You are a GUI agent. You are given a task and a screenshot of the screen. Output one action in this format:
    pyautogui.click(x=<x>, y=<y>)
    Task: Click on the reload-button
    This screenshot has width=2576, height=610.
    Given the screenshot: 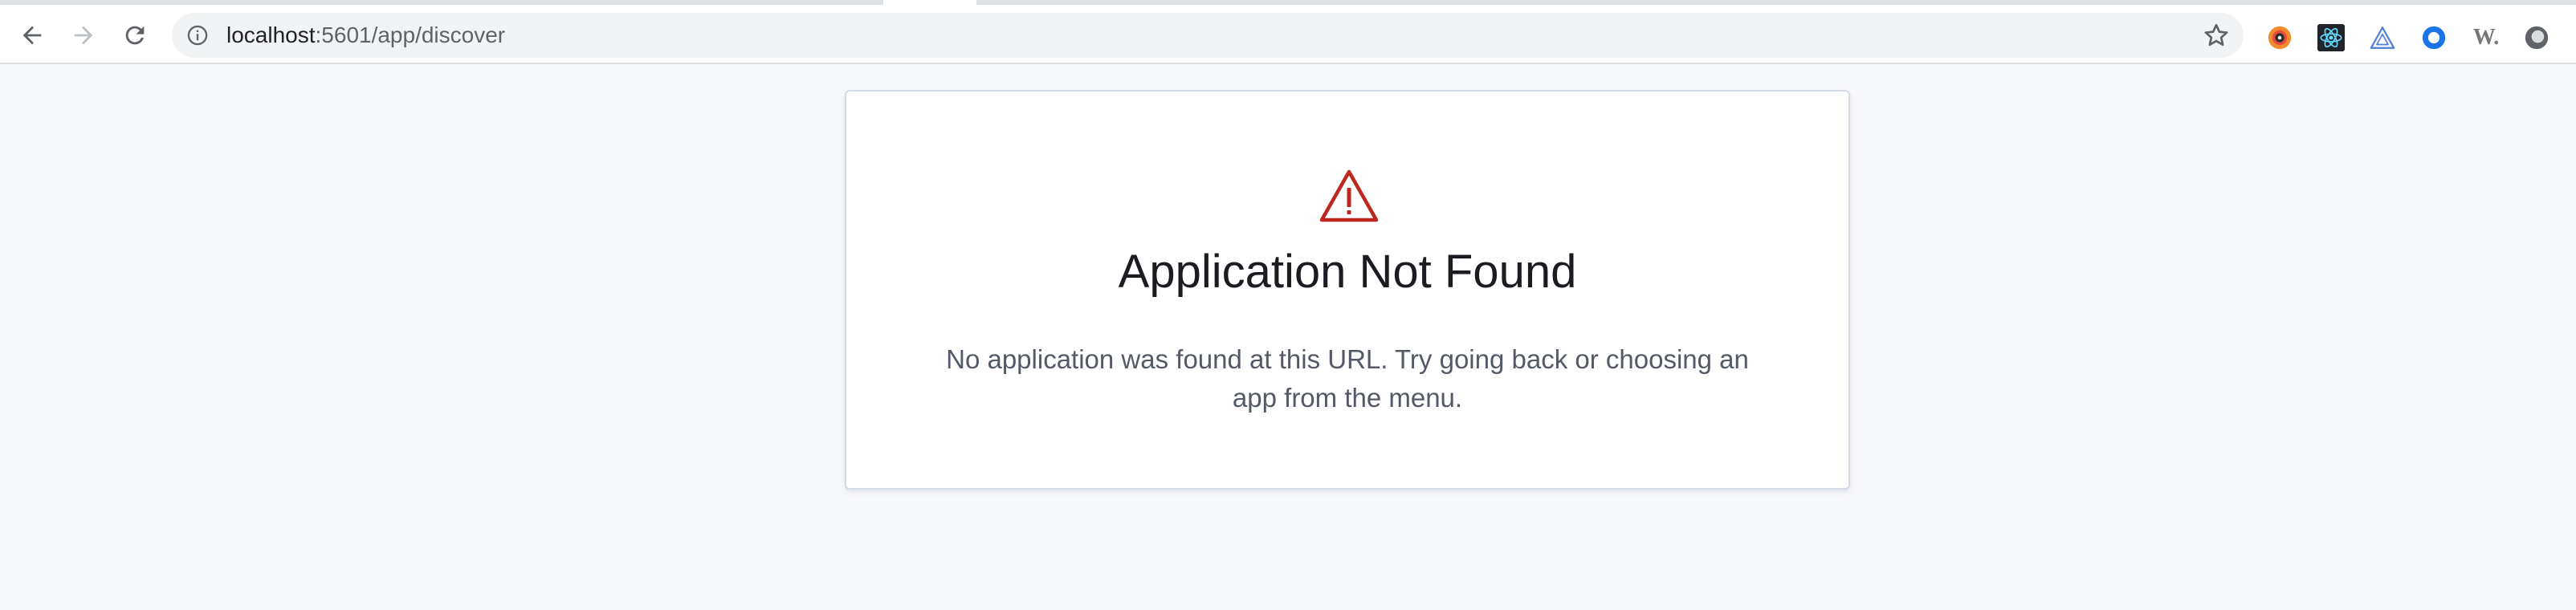 What is the action you would take?
    pyautogui.click(x=134, y=35)
    